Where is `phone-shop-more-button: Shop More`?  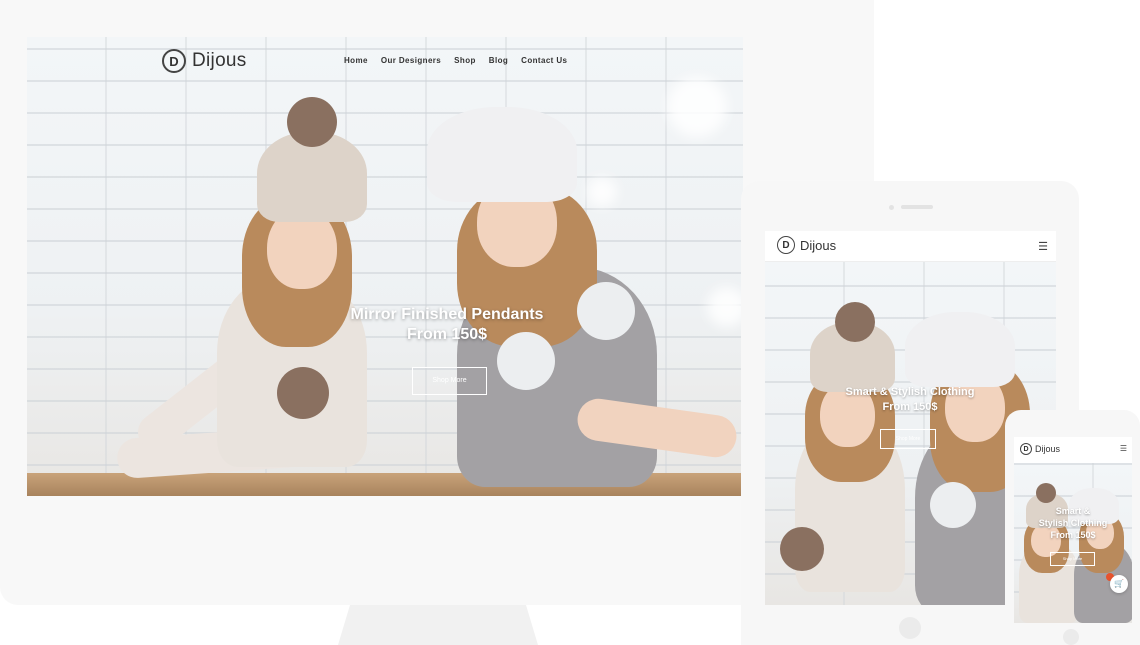 phone-shop-more-button: Shop More is located at coordinates (1072, 559).